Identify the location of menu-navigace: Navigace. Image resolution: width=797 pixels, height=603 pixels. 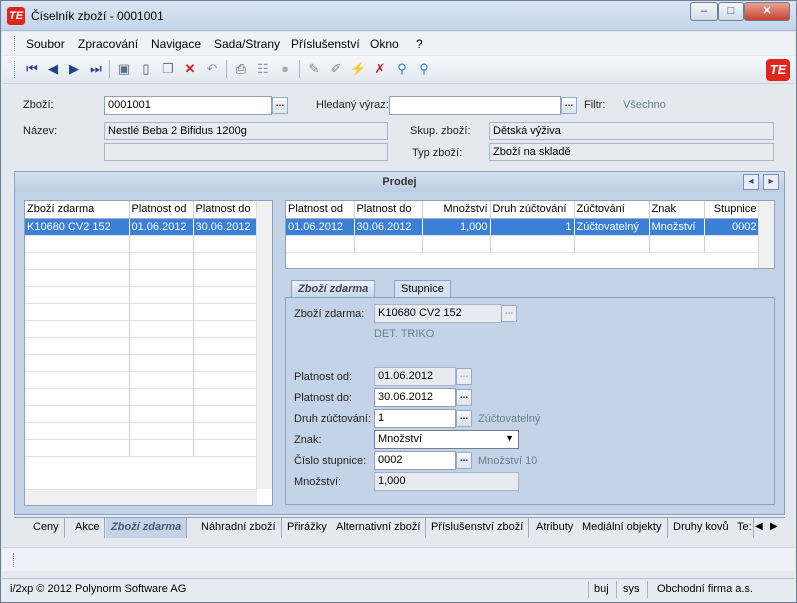
(176, 44).